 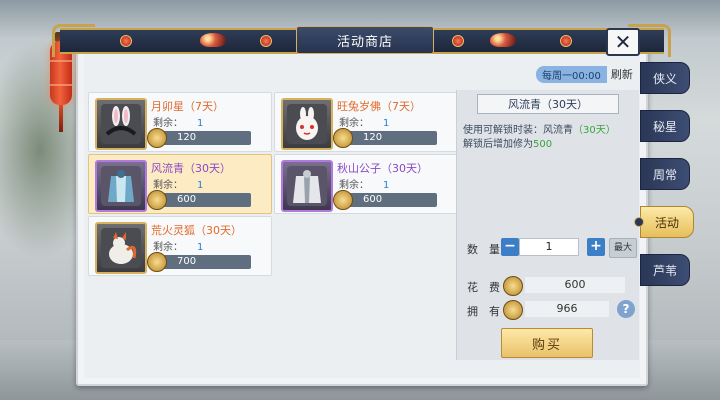 I want to click on tab-mixing: 秘星, so click(x=665, y=126).